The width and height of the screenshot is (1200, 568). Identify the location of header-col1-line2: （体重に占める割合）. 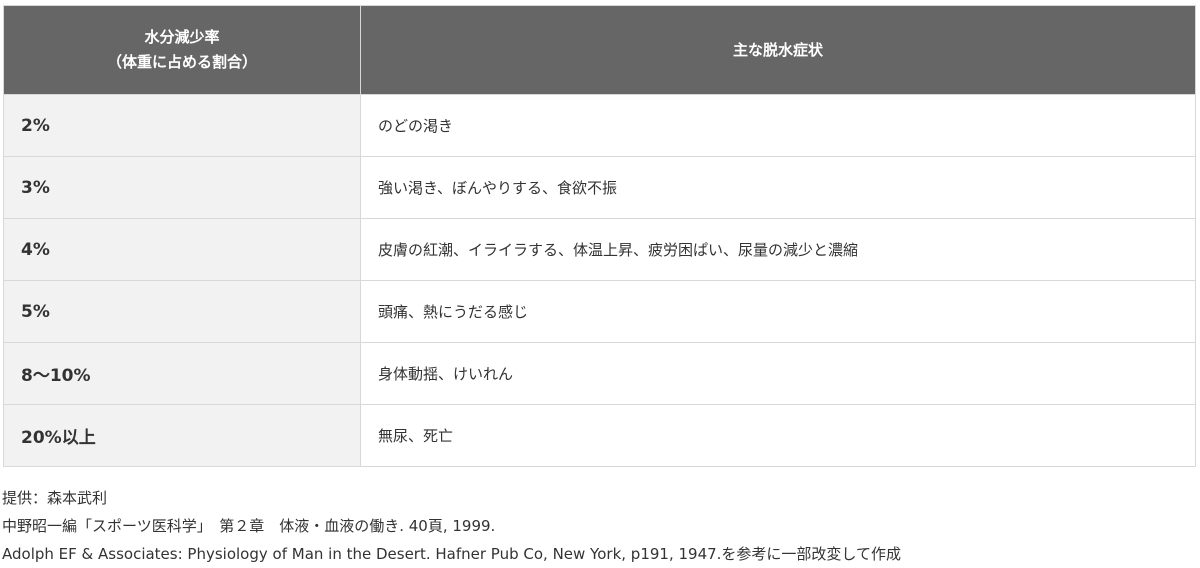
(181, 62).